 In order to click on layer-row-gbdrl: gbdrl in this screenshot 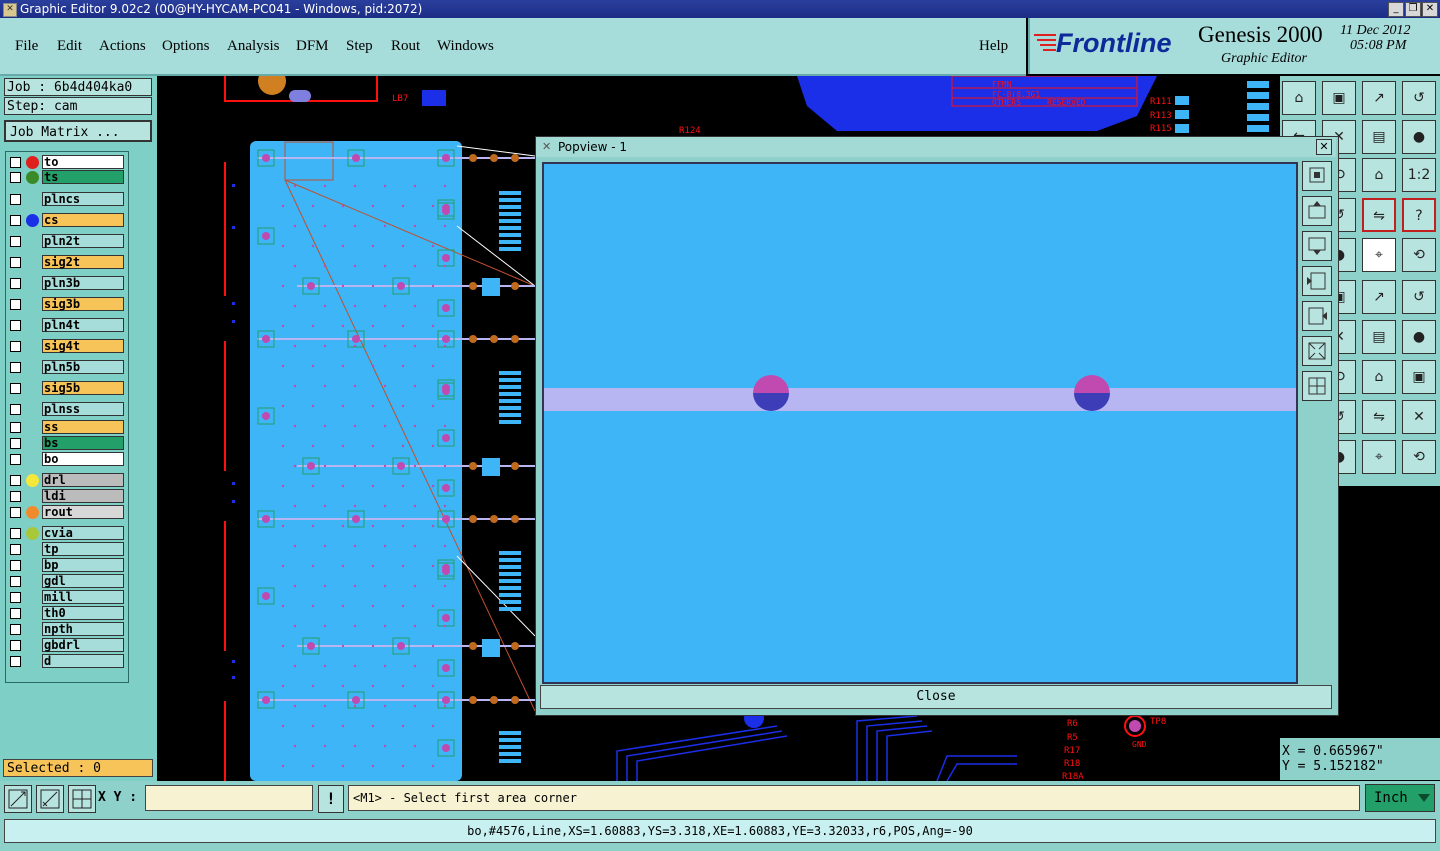, I will do `click(67, 645)`.